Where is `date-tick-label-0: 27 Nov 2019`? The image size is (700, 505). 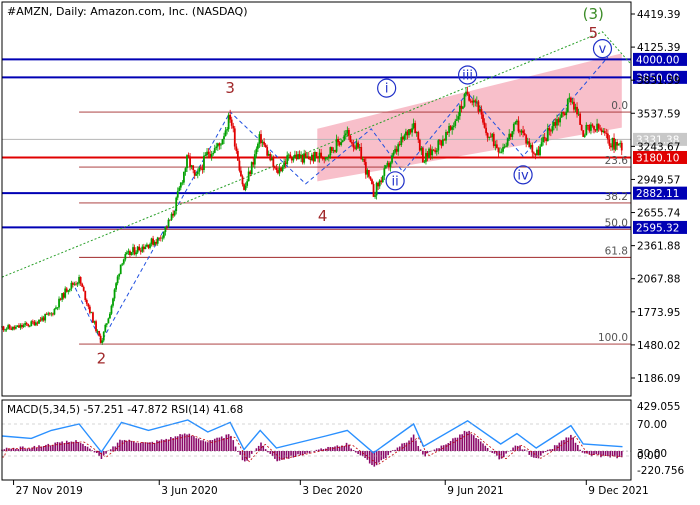
date-tick-label-0: 27 Nov 2019 is located at coordinates (49, 491).